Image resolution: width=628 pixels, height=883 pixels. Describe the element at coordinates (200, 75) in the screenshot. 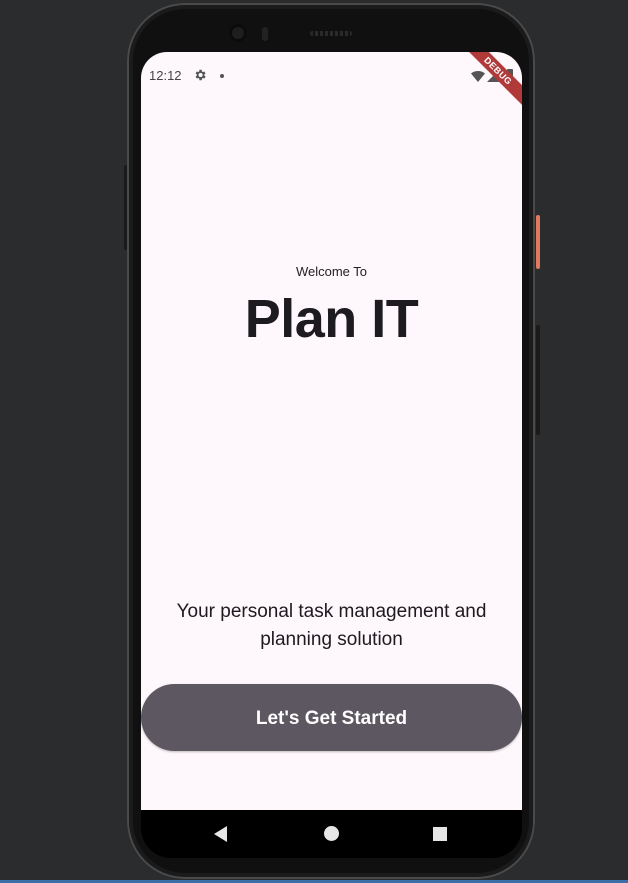

I see `gear-icon` at that location.